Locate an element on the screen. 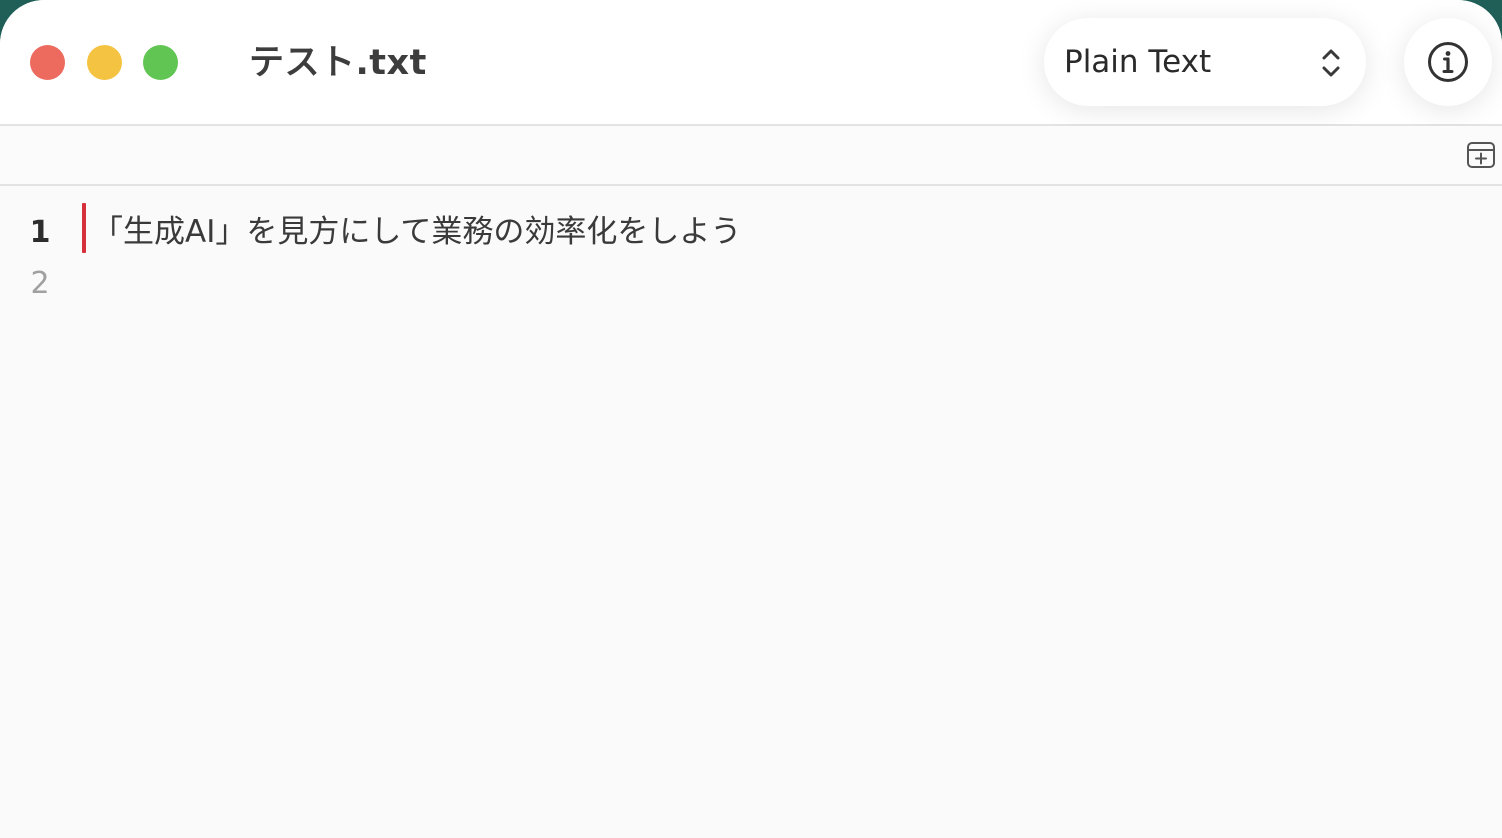  minimize-window-button is located at coordinates (104, 62).